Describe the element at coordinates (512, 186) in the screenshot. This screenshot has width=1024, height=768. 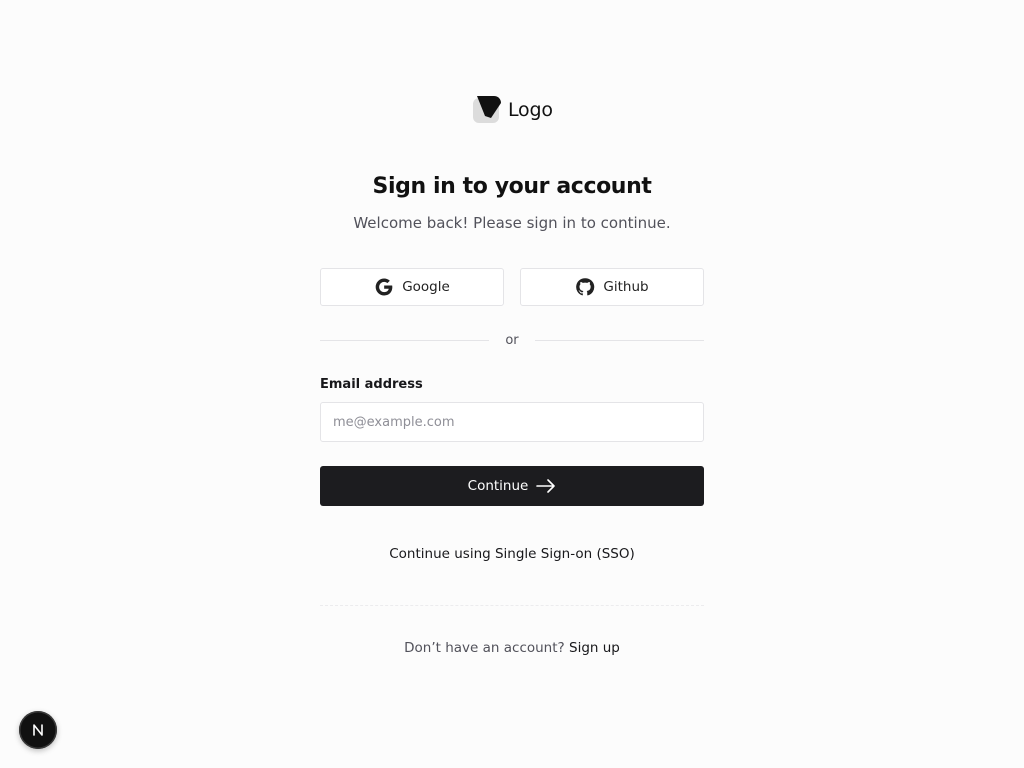
I see `page-title: Sign in to your account` at that location.